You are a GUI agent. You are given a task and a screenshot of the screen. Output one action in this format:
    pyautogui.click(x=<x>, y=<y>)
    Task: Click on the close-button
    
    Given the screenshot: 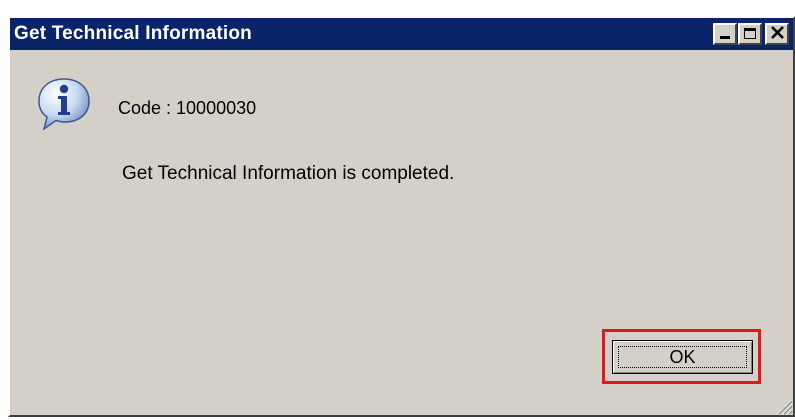 What is the action you would take?
    pyautogui.click(x=777, y=34)
    